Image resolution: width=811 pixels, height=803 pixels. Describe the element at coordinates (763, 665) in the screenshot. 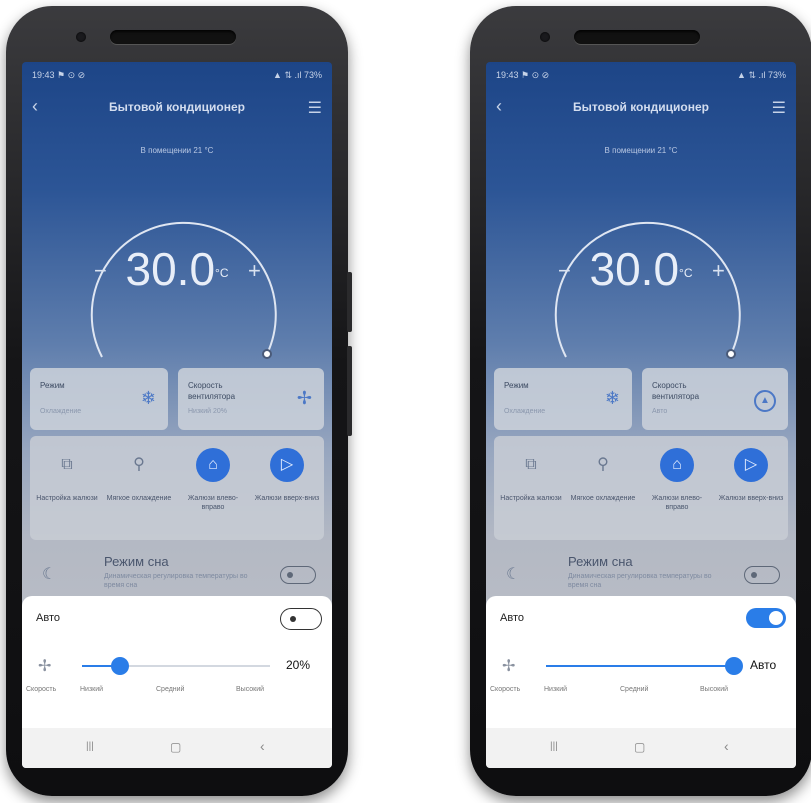

I see `speed-value: Авто` at that location.